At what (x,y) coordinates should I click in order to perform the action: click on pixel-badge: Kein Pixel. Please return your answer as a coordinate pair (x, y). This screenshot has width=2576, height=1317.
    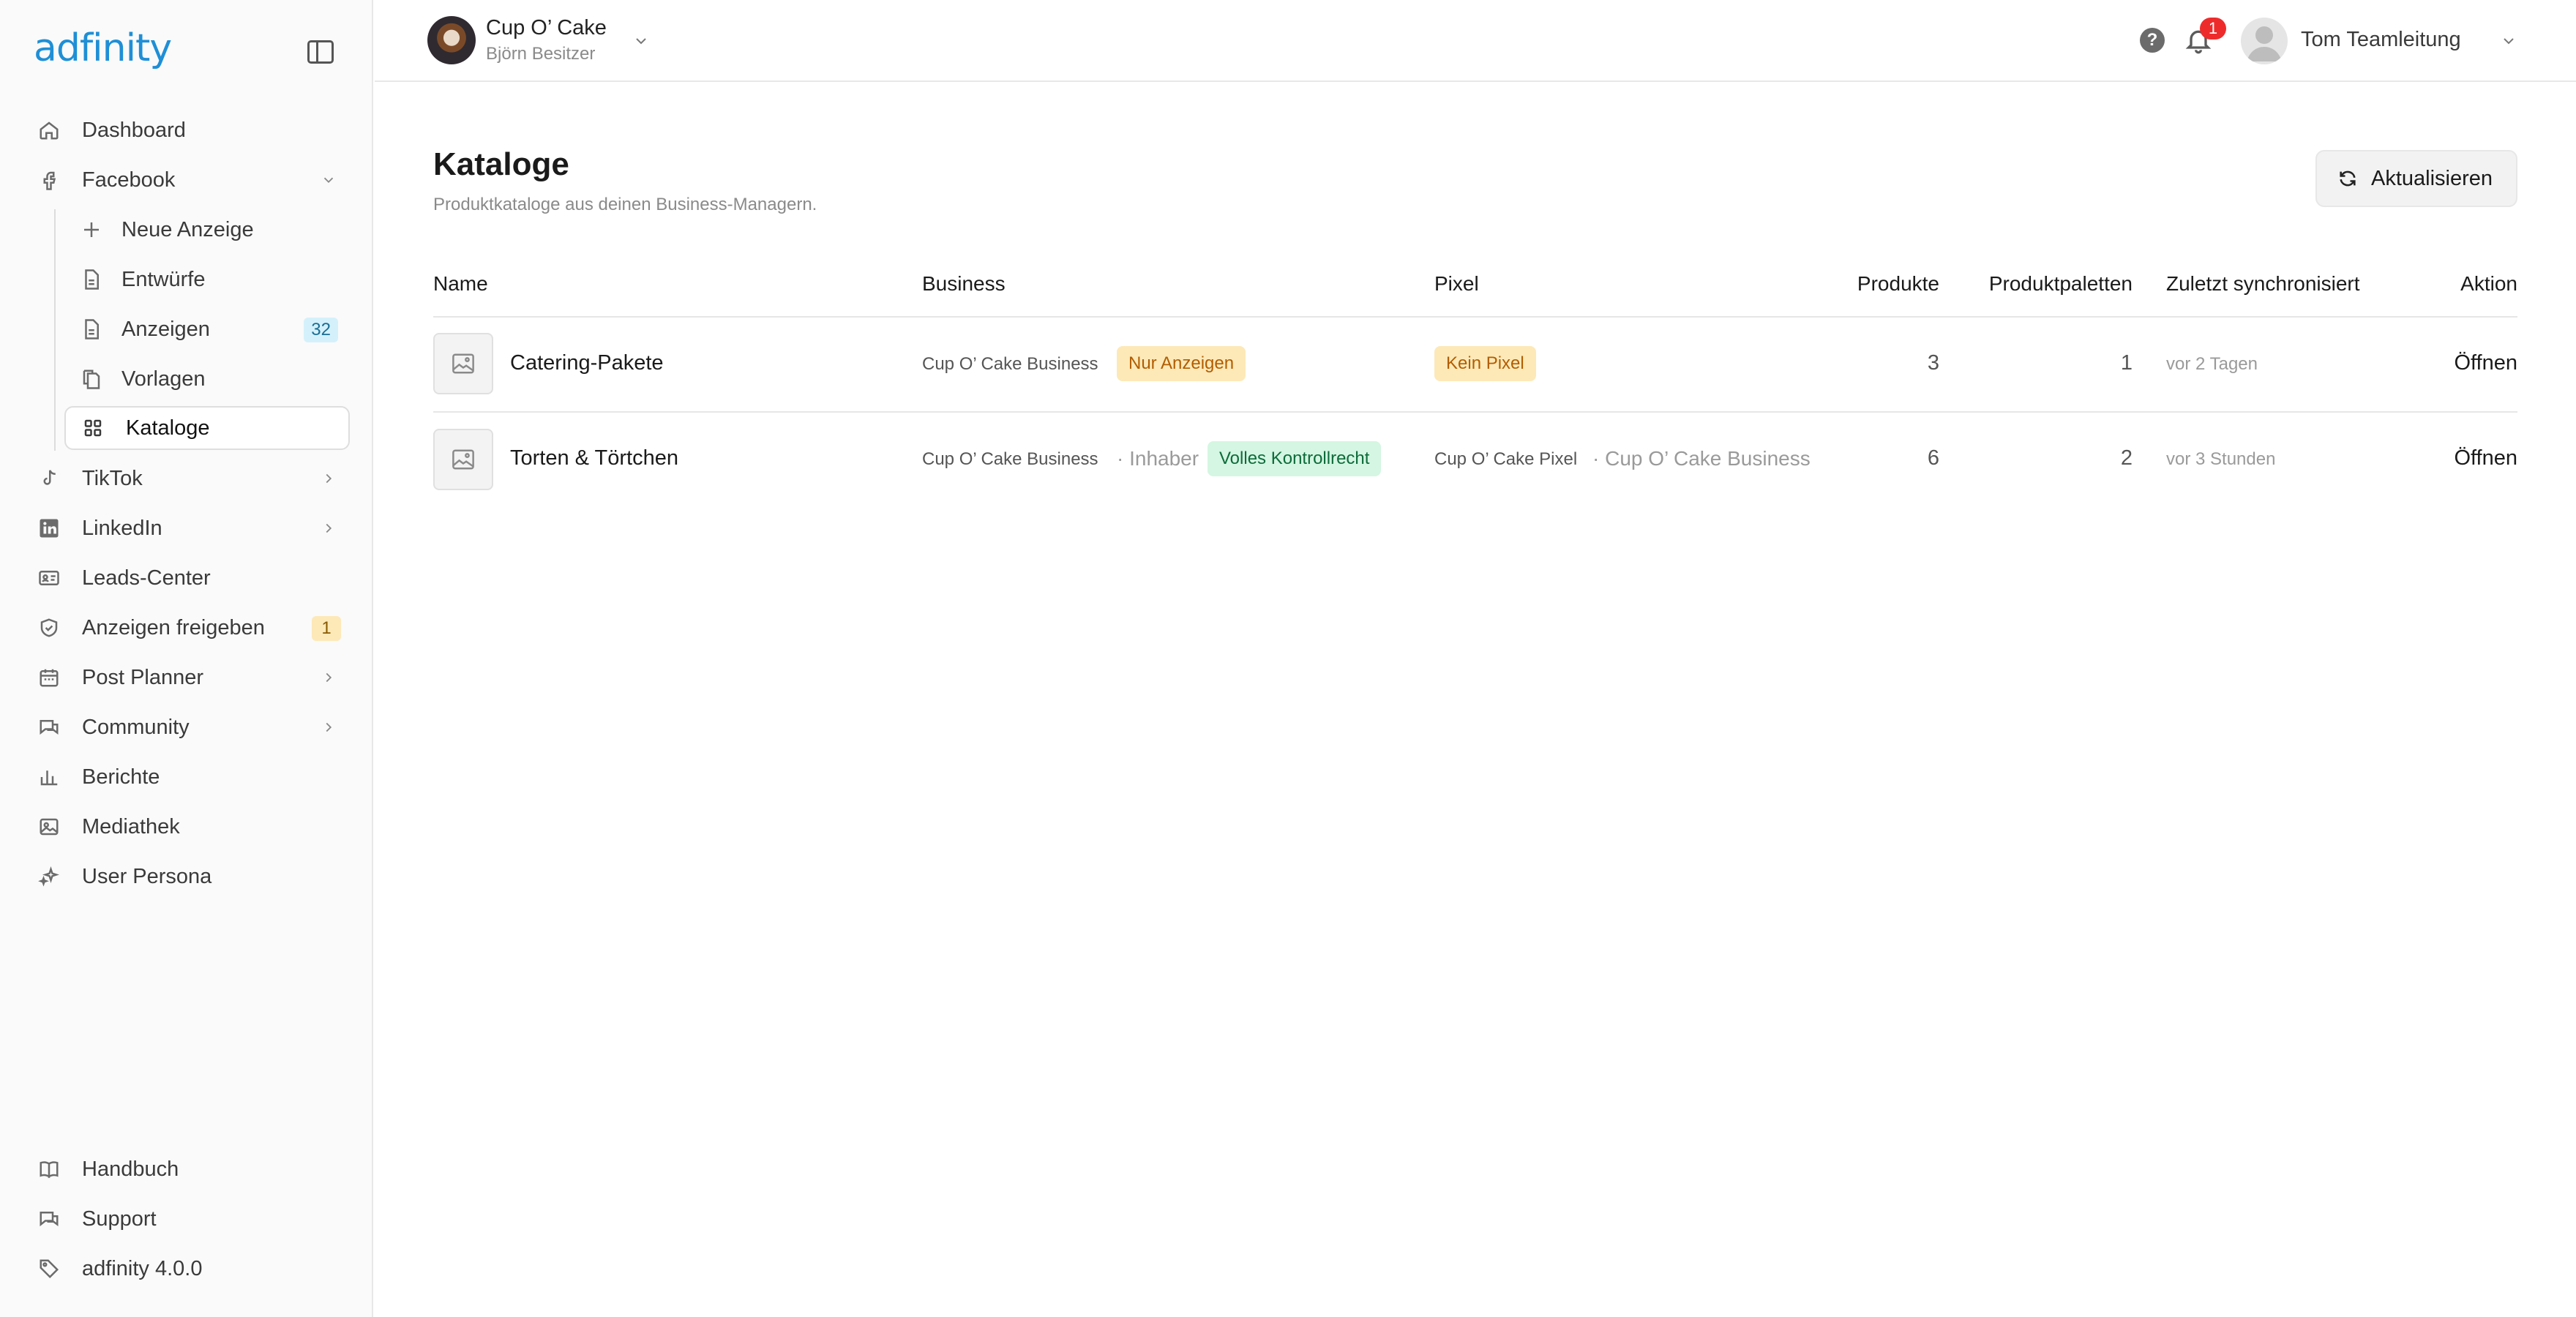
    Looking at the image, I should click on (1485, 363).